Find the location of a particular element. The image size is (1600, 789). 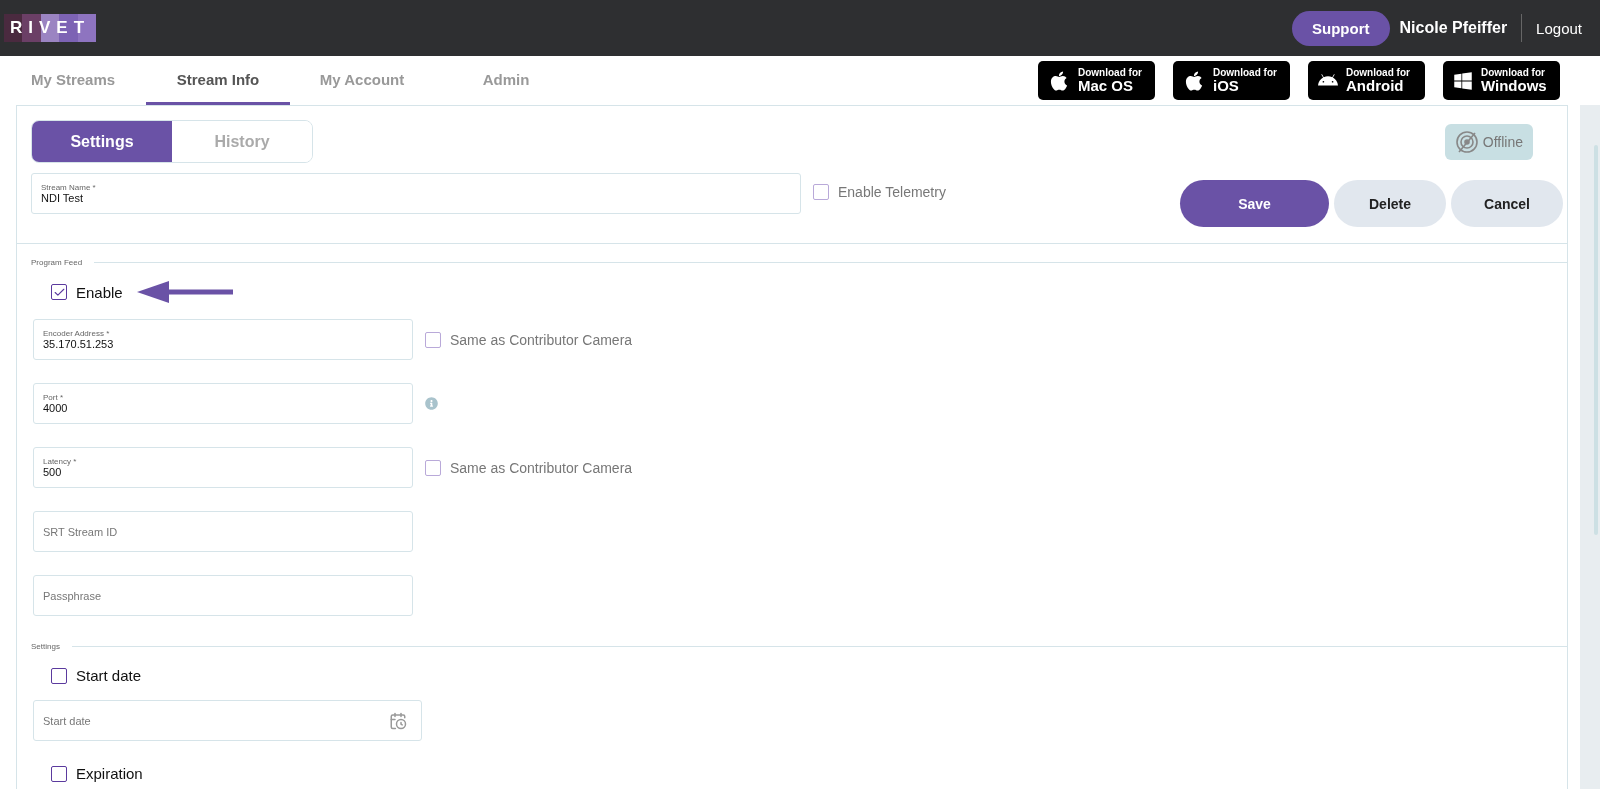

section-legend: Program Feed is located at coordinates (57, 262).